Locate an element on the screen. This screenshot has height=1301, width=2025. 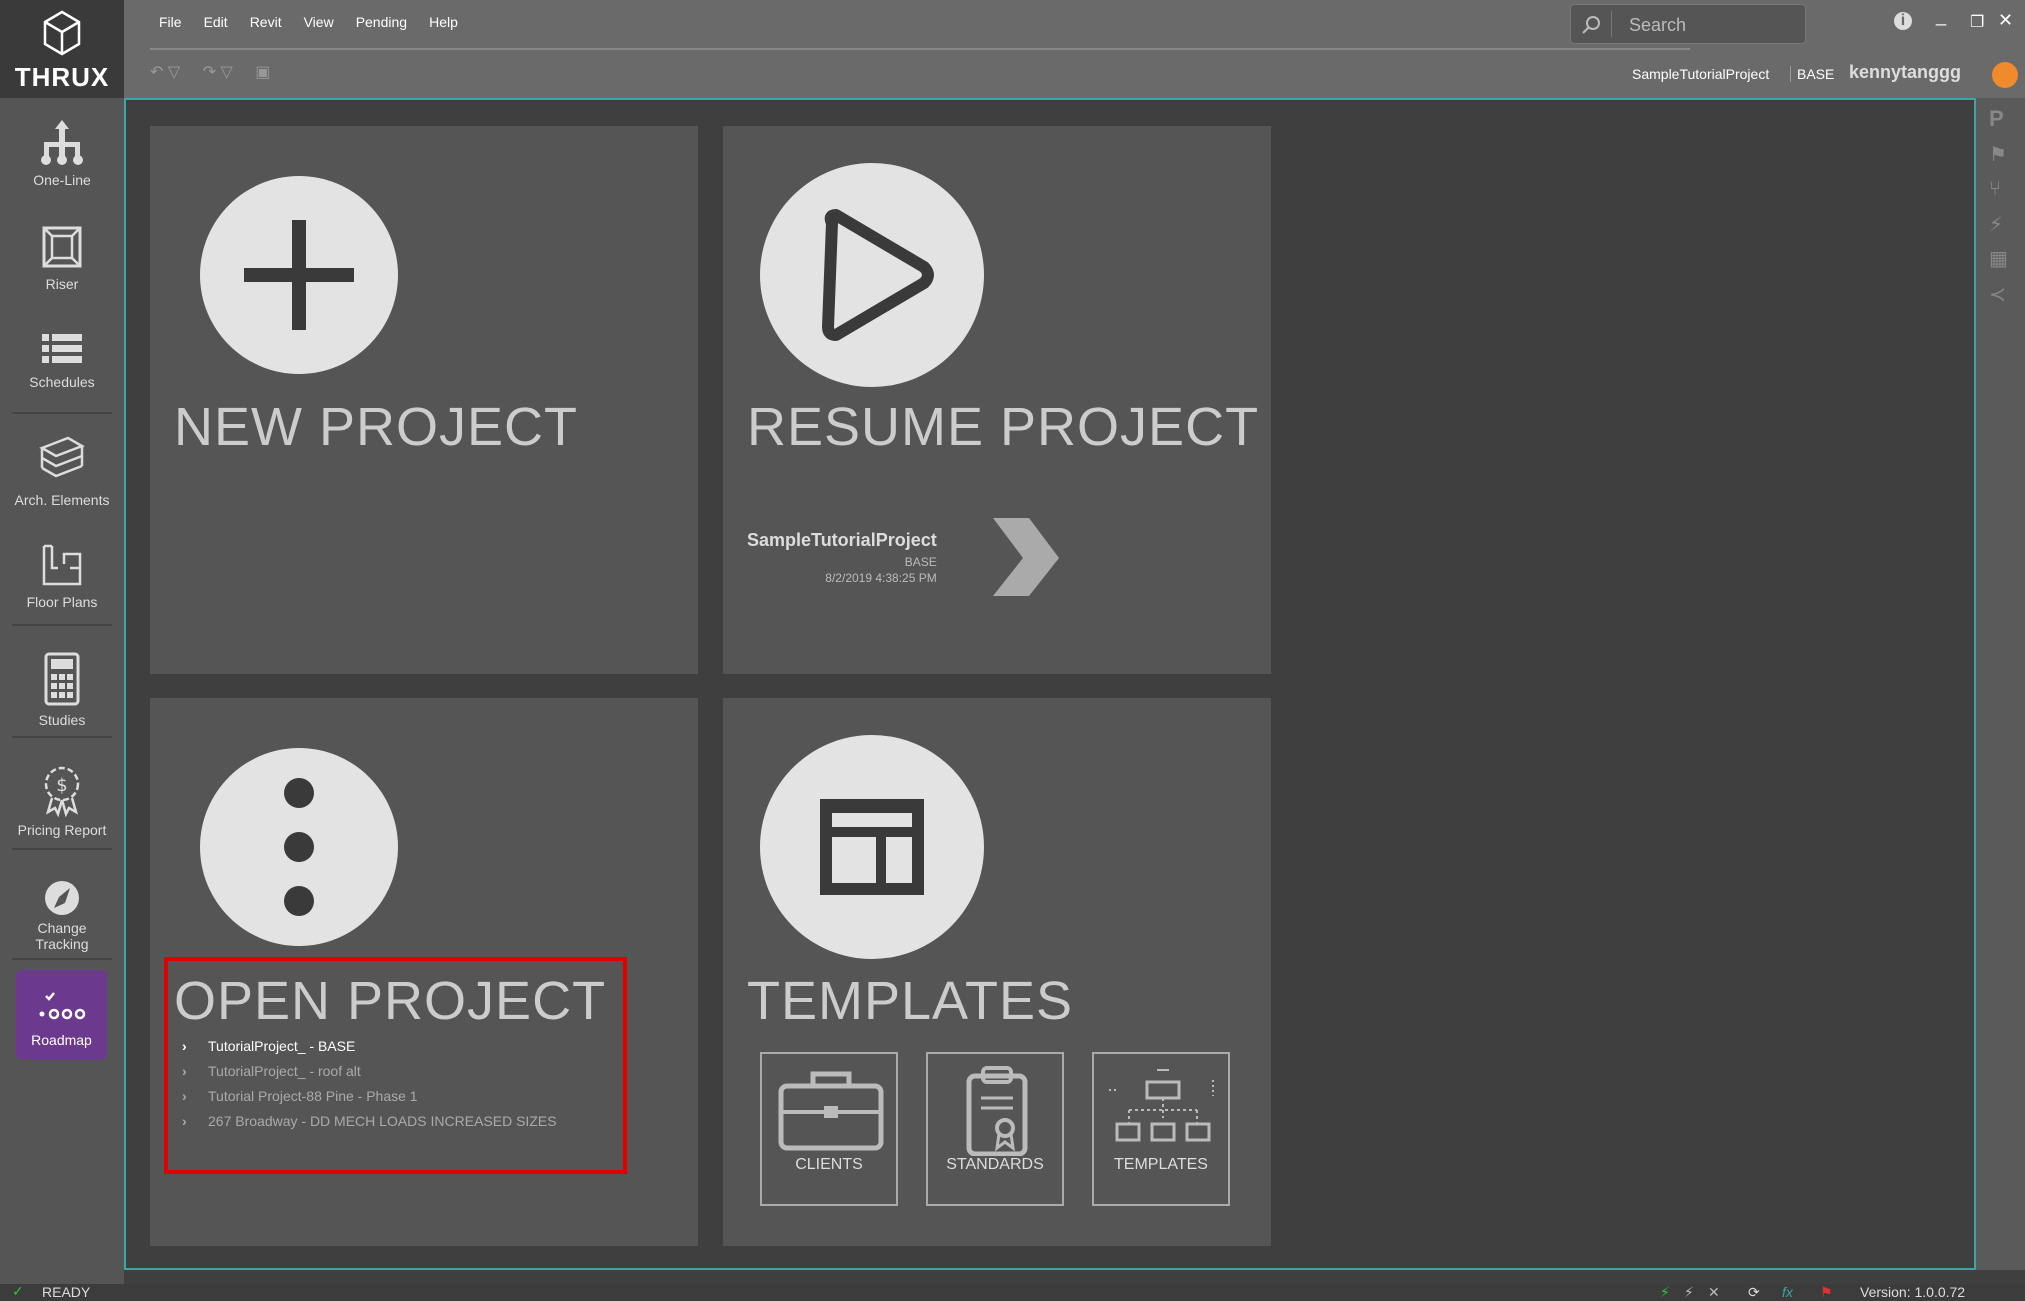
sidebar-item-label: Floor Plans is located at coordinates (62, 602).